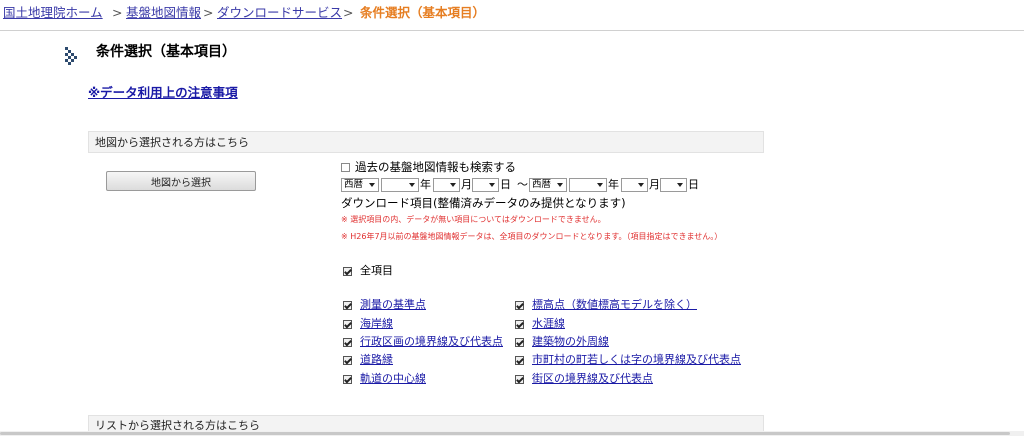  I want to click on all-items-option: 全項目, so click(368, 271).